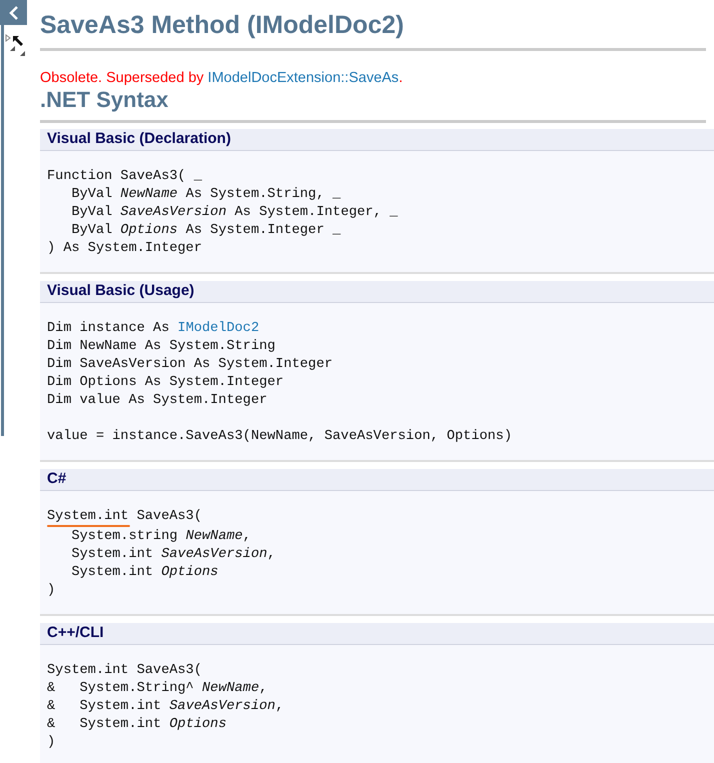 The height and width of the screenshot is (763, 714). I want to click on code-line: ) As System.Integer, so click(124, 249).